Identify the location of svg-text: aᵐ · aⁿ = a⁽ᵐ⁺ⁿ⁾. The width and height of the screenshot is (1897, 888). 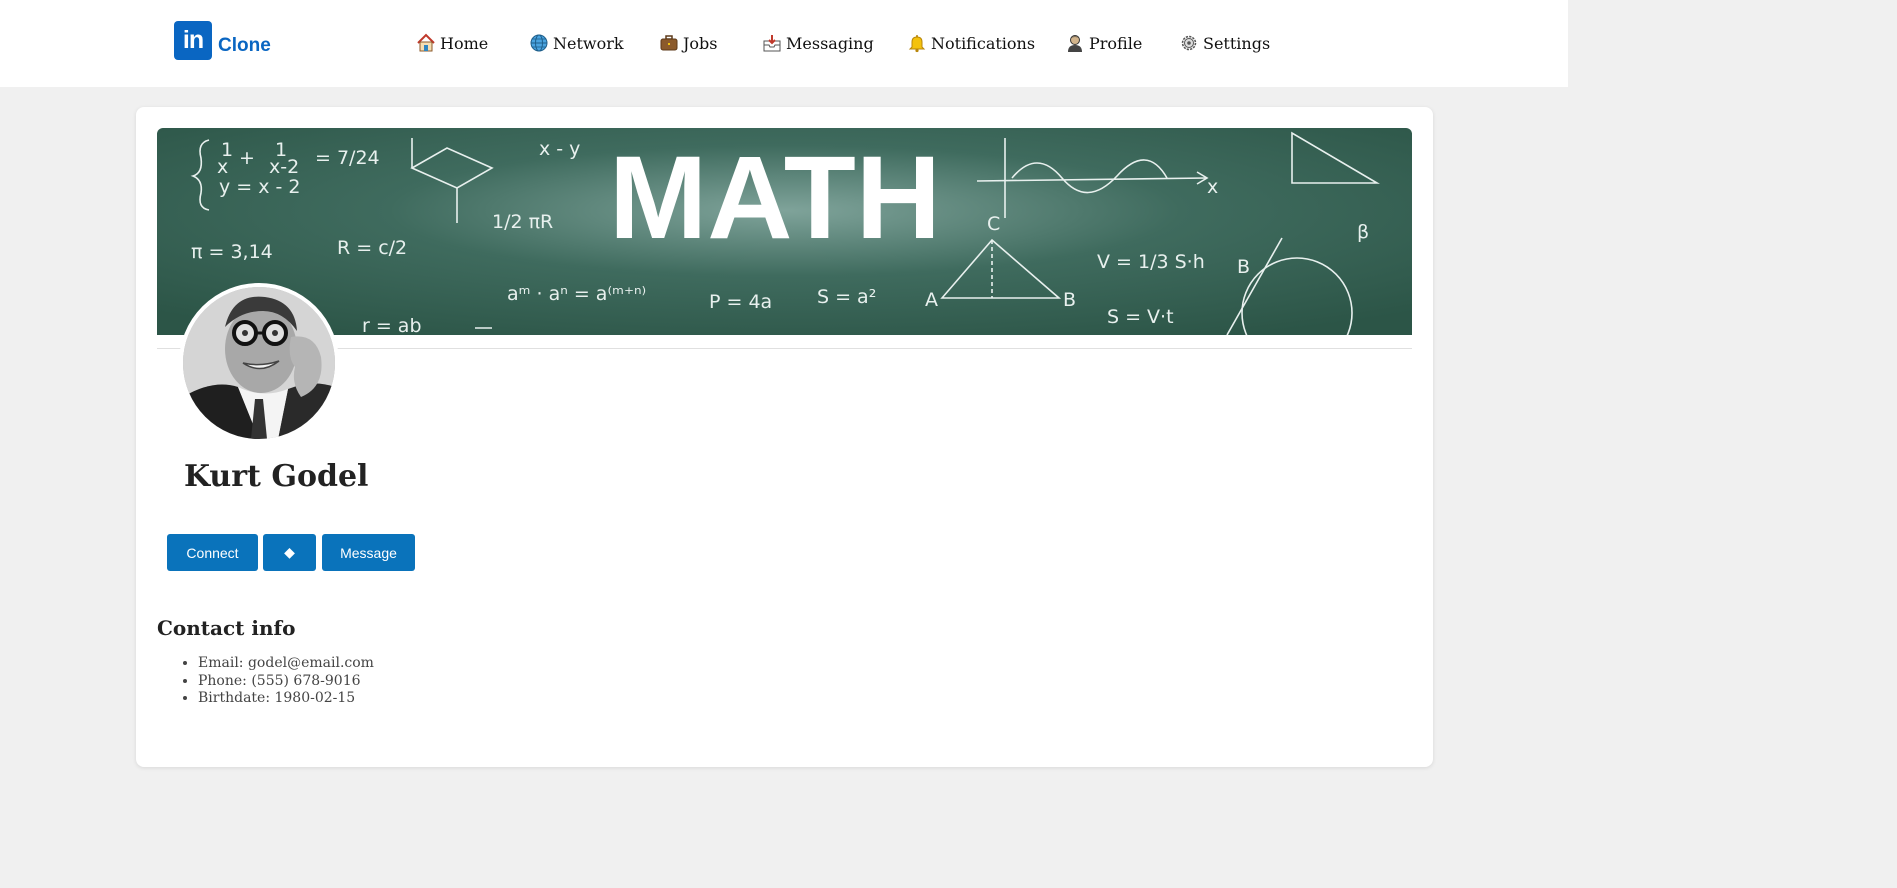
(576, 294).